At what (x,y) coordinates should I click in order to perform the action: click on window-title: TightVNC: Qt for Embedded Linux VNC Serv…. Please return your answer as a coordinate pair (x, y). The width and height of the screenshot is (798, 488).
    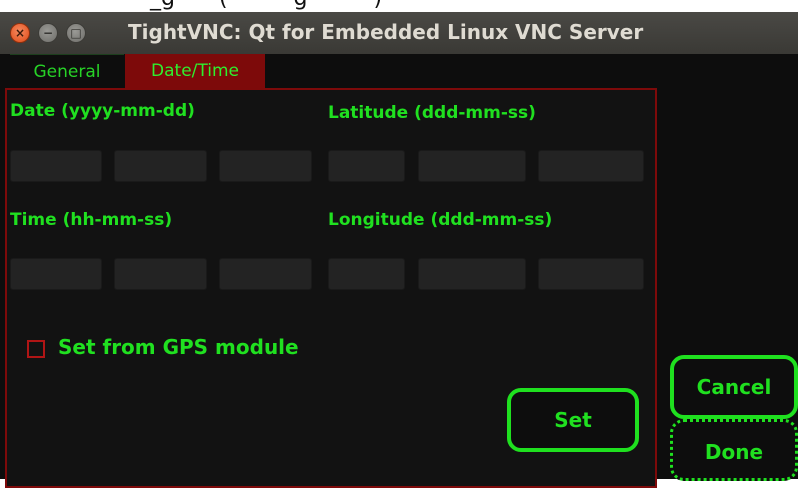
    Looking at the image, I should click on (386, 32).